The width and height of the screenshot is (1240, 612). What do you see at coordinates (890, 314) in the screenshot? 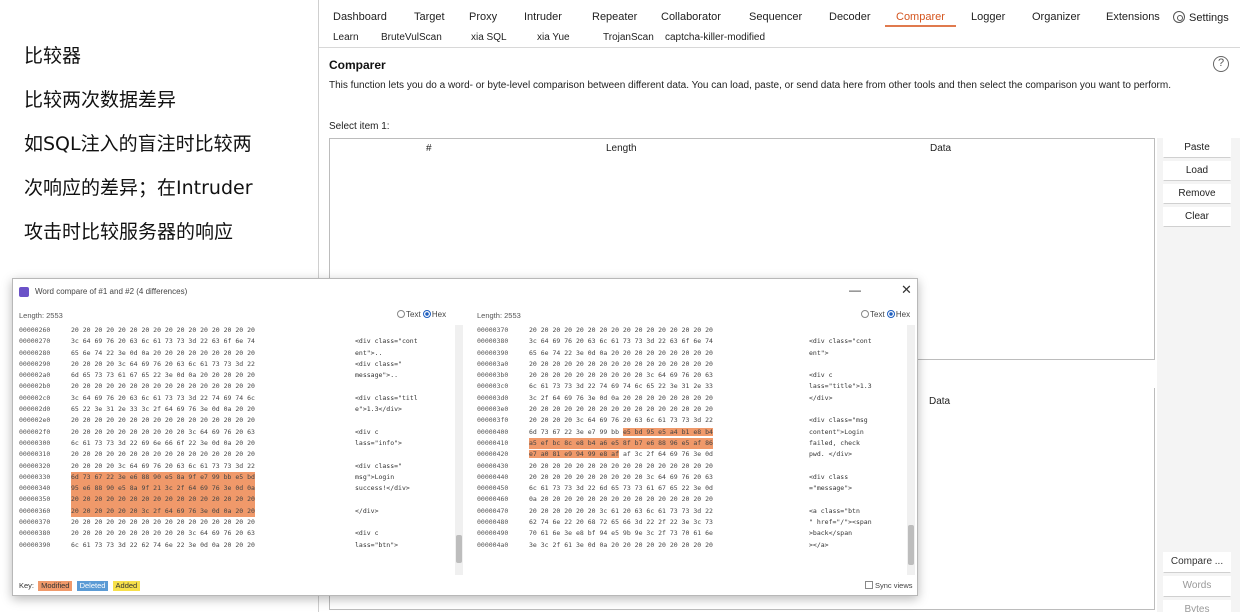
I see `right-hex-radio` at bounding box center [890, 314].